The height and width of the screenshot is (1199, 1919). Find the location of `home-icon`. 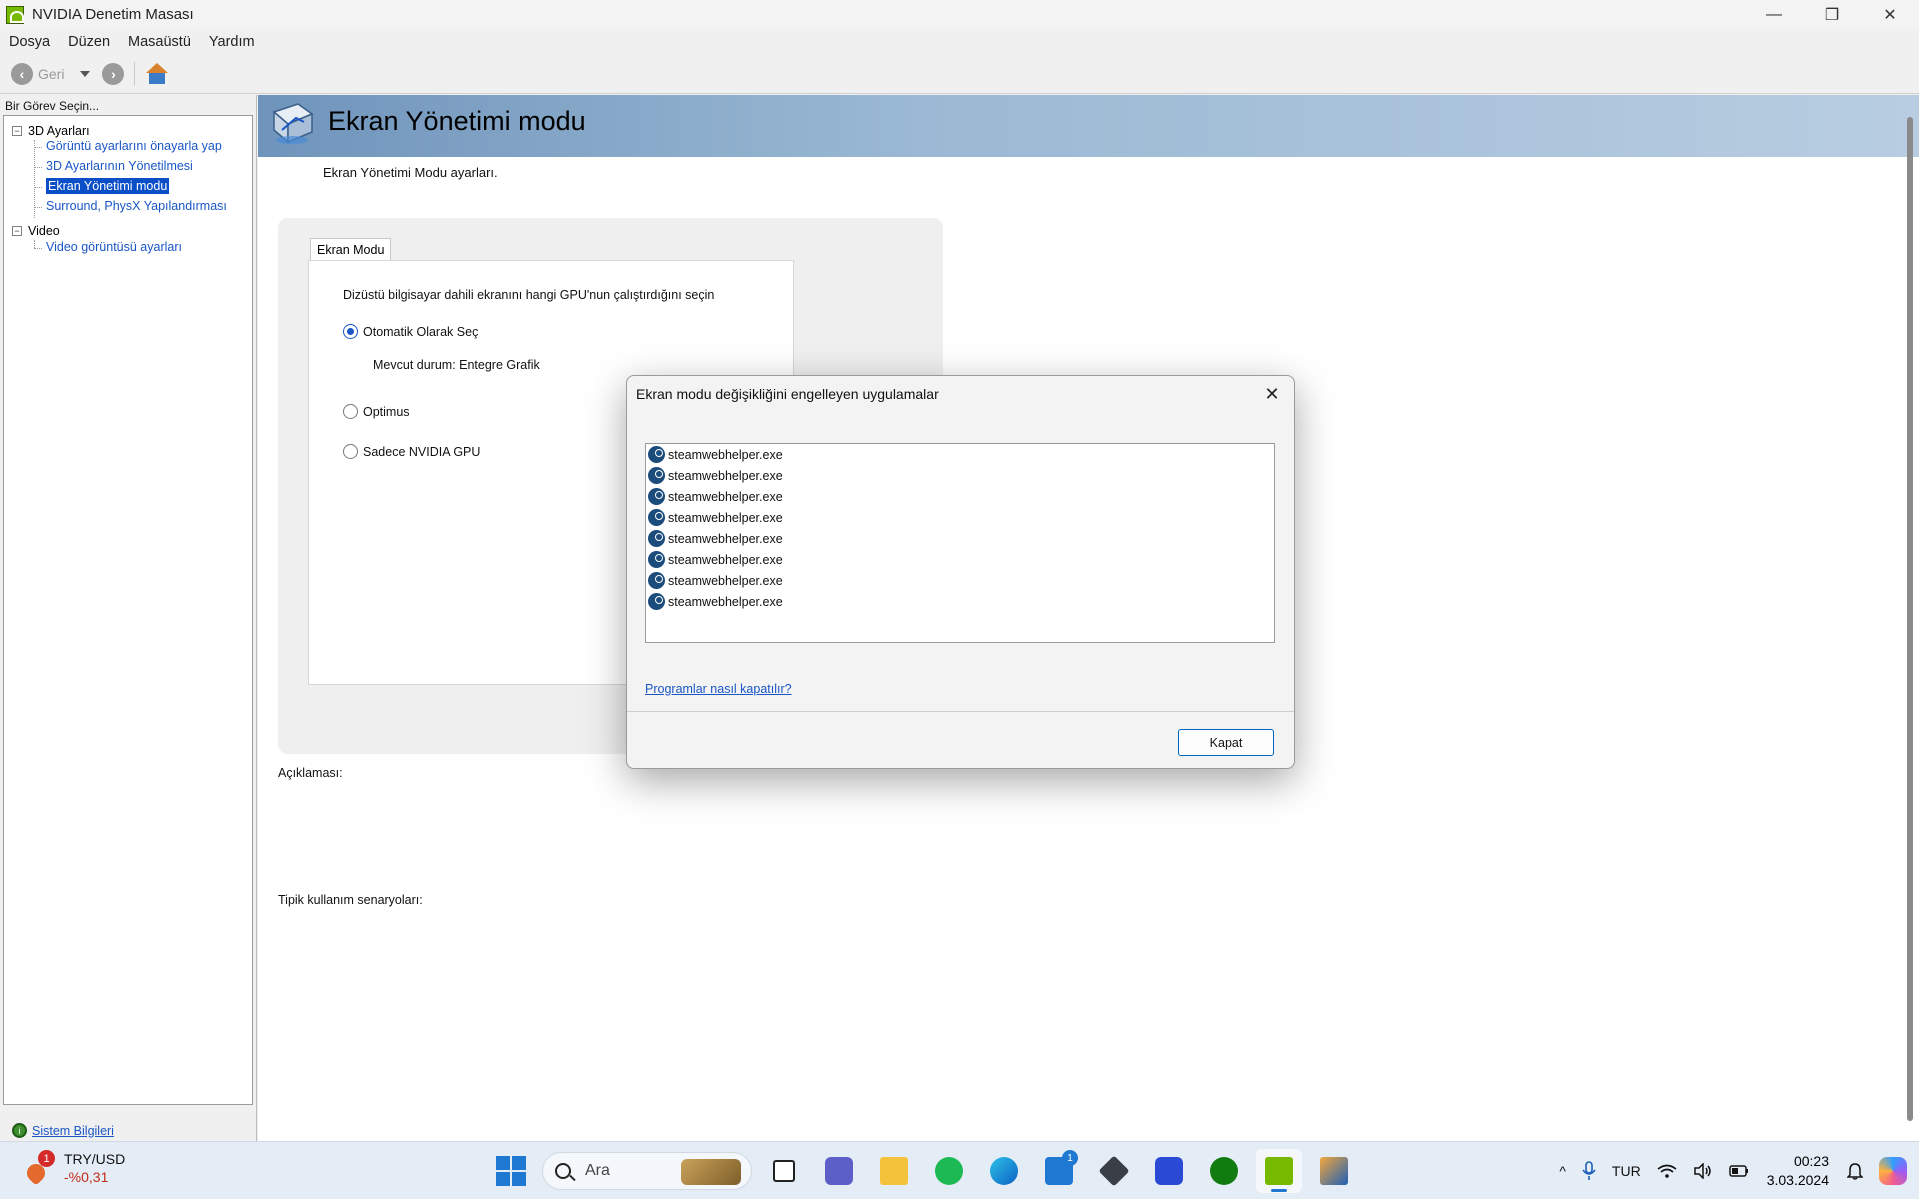

home-icon is located at coordinates (157, 74).